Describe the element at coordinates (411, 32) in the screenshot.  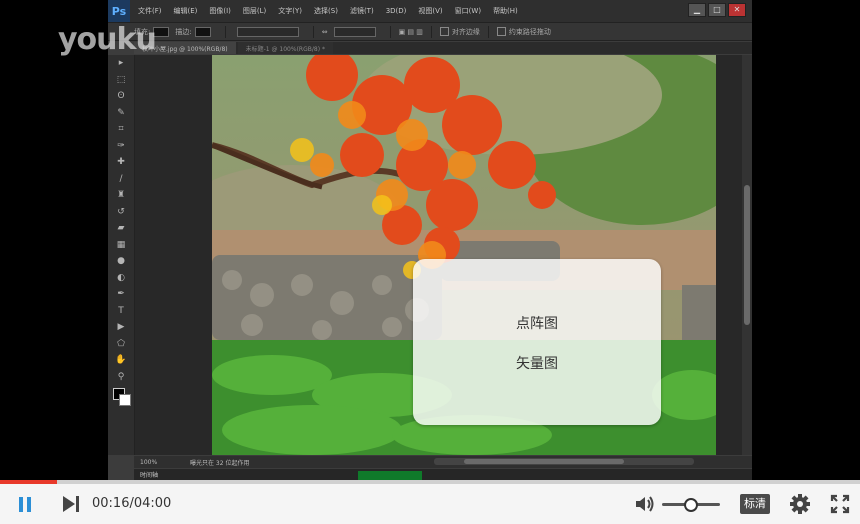
I see `path-ops-icon: ▣ ▤ ▥` at that location.